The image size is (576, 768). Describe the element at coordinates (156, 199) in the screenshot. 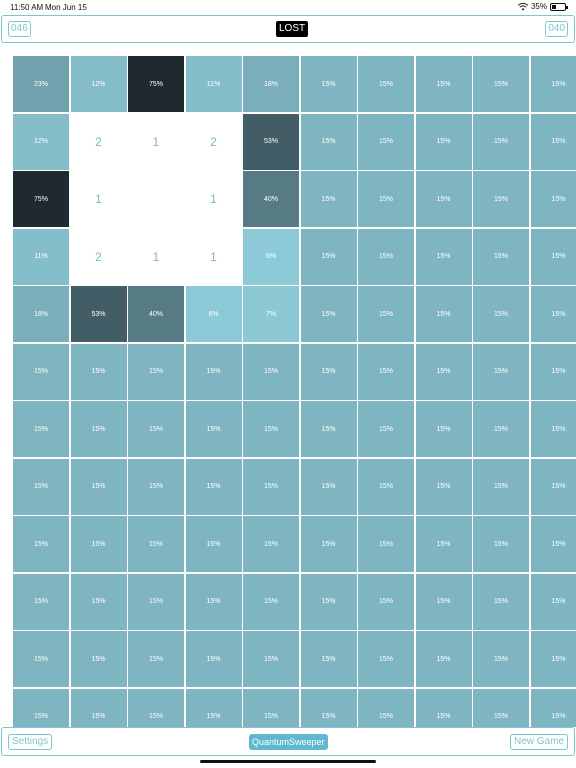

I see `revealed-cell` at that location.